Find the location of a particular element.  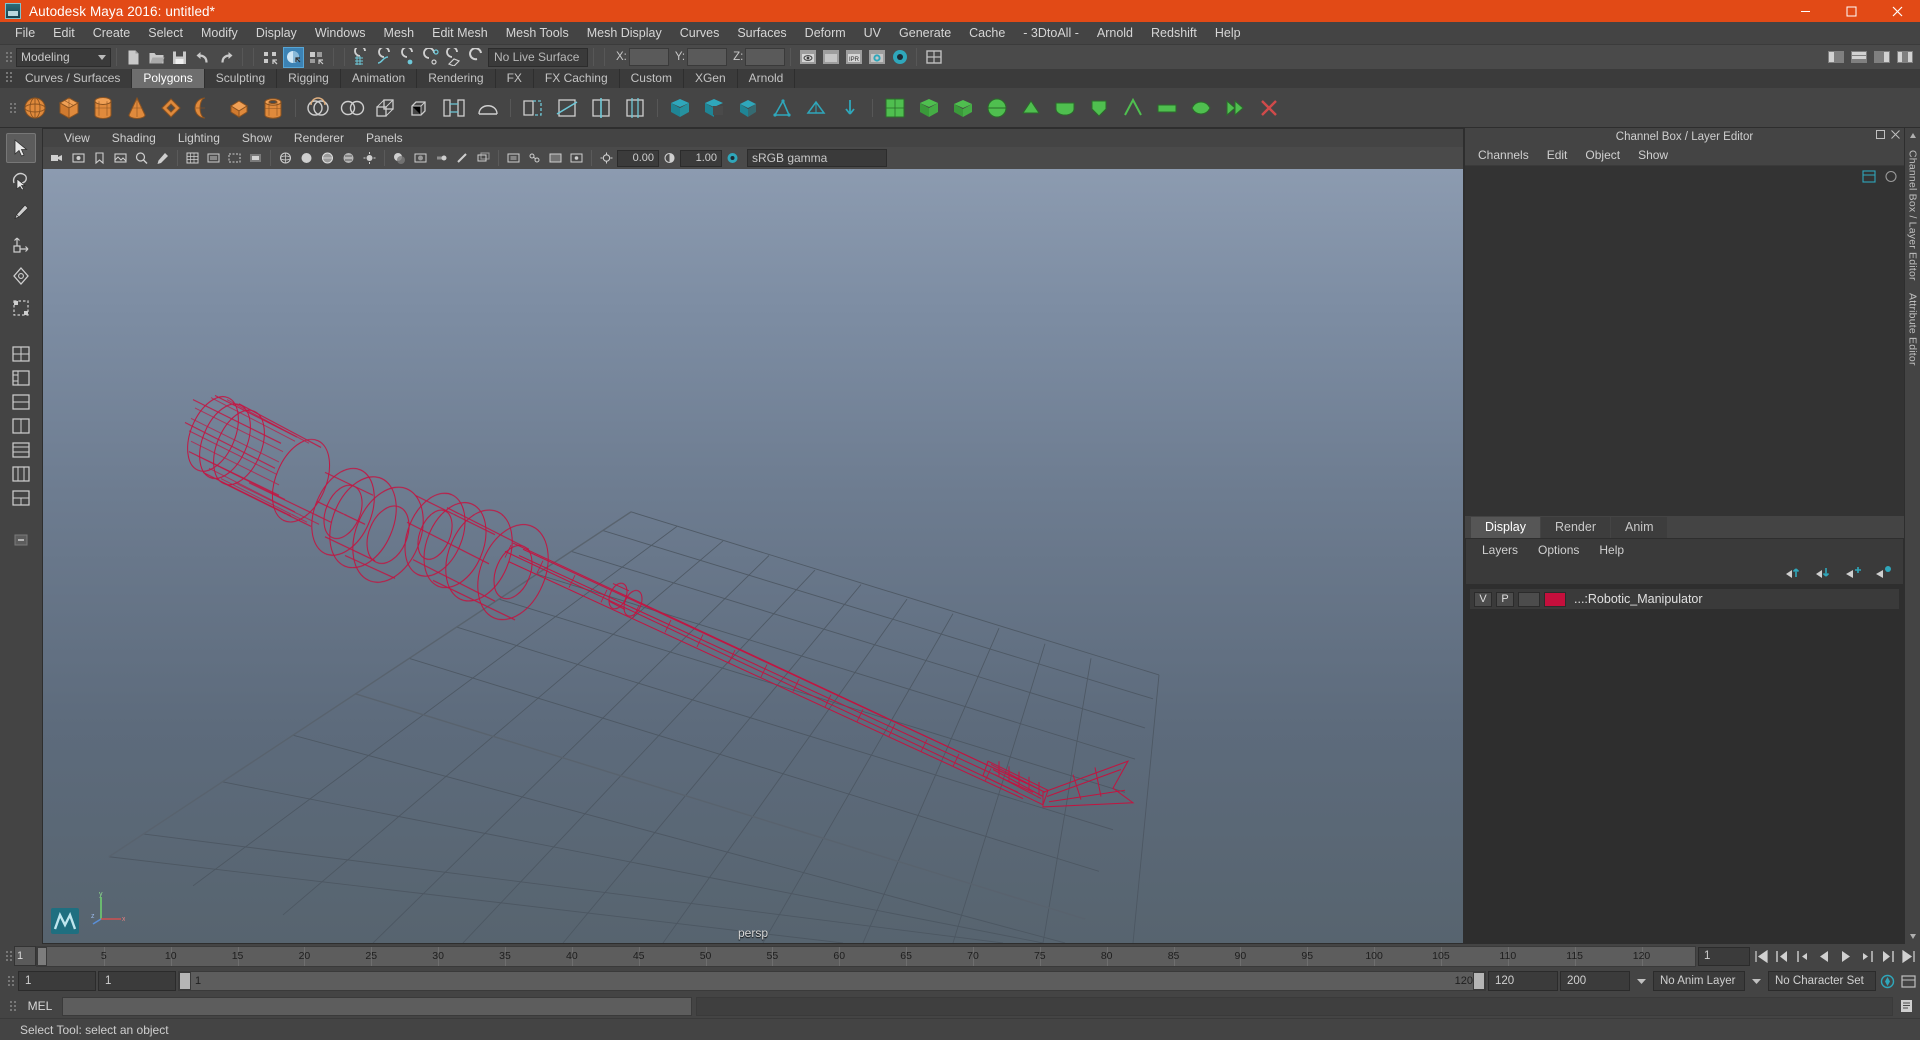

character-set-field: No Character Set is located at coordinates (1822, 981).